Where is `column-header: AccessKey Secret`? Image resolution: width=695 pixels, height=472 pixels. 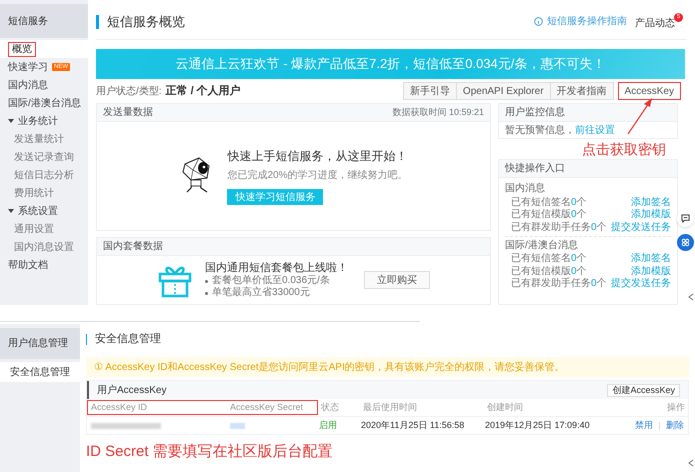 column-header: AccessKey Secret is located at coordinates (266, 407).